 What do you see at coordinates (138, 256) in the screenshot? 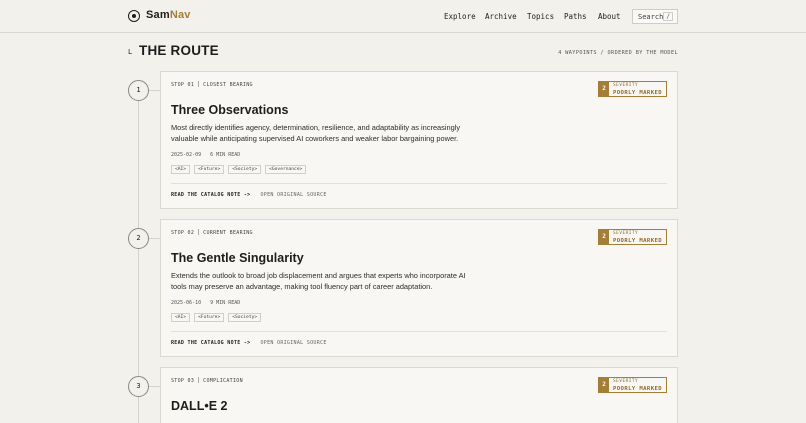
I see `timeline-line` at bounding box center [138, 256].